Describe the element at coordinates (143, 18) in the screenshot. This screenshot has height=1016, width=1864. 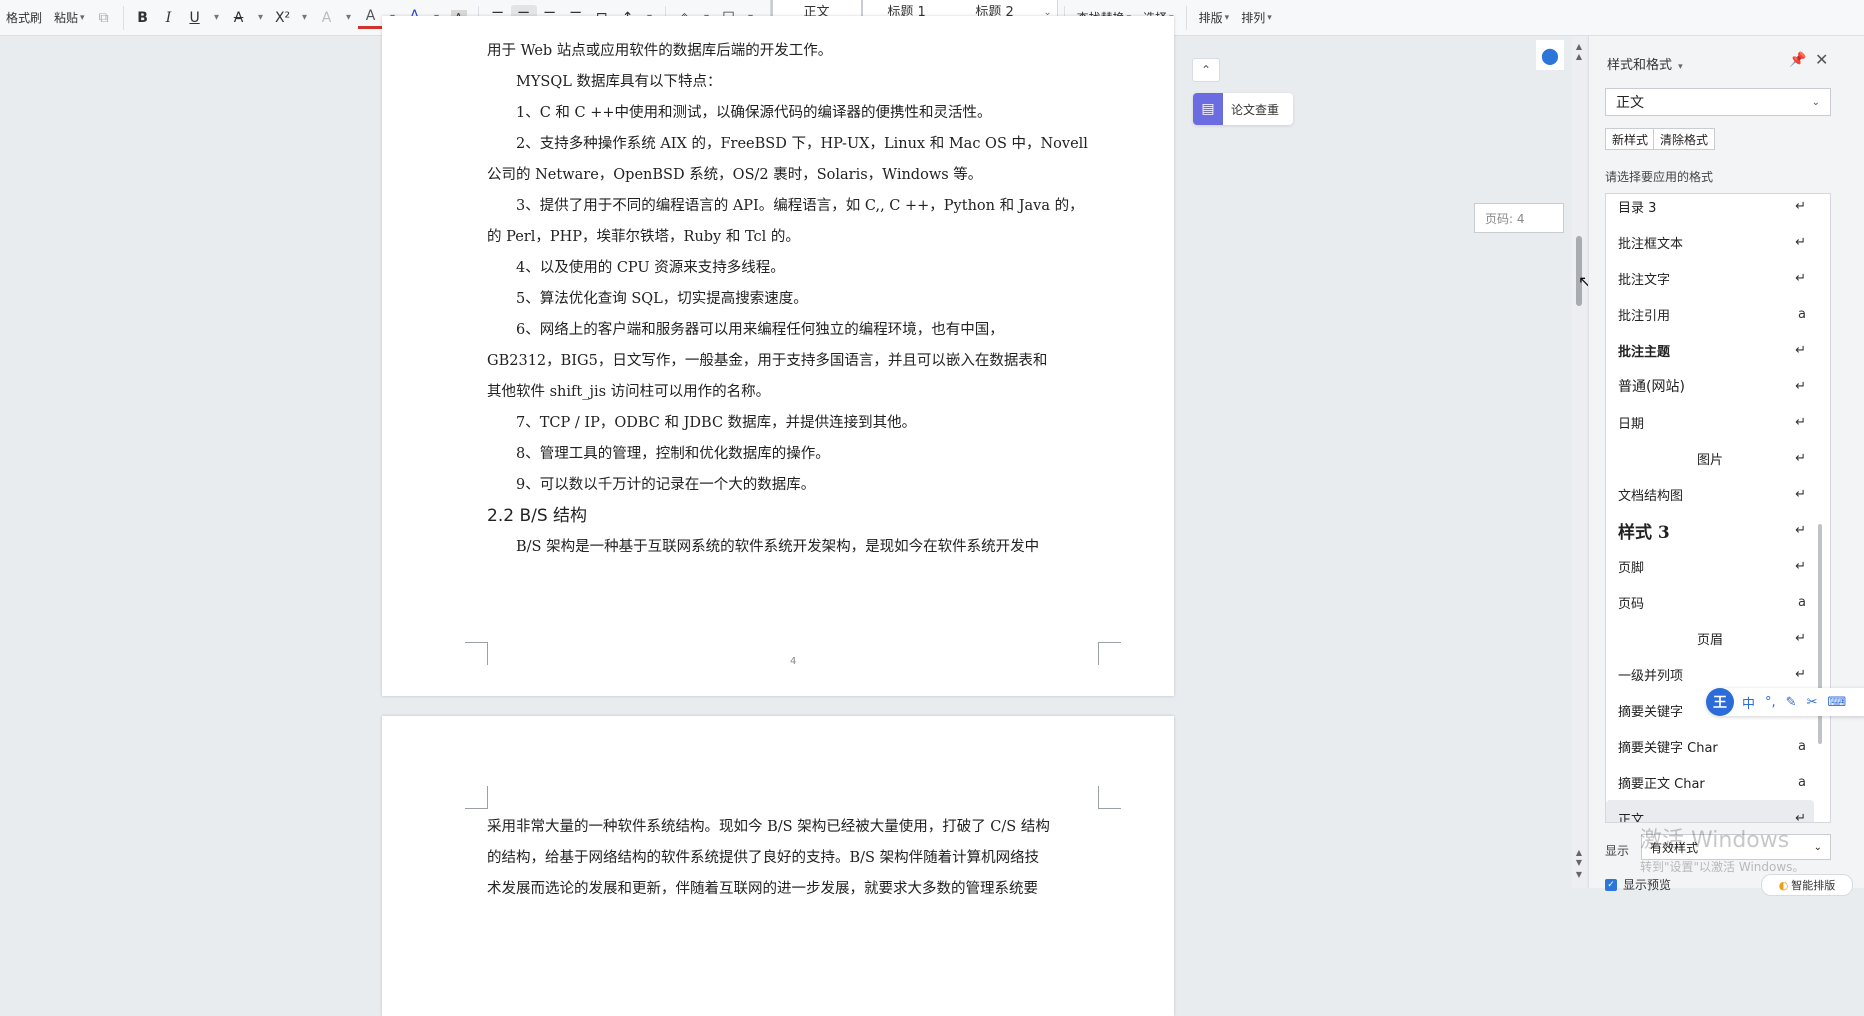
I see `bold-button: B` at that location.